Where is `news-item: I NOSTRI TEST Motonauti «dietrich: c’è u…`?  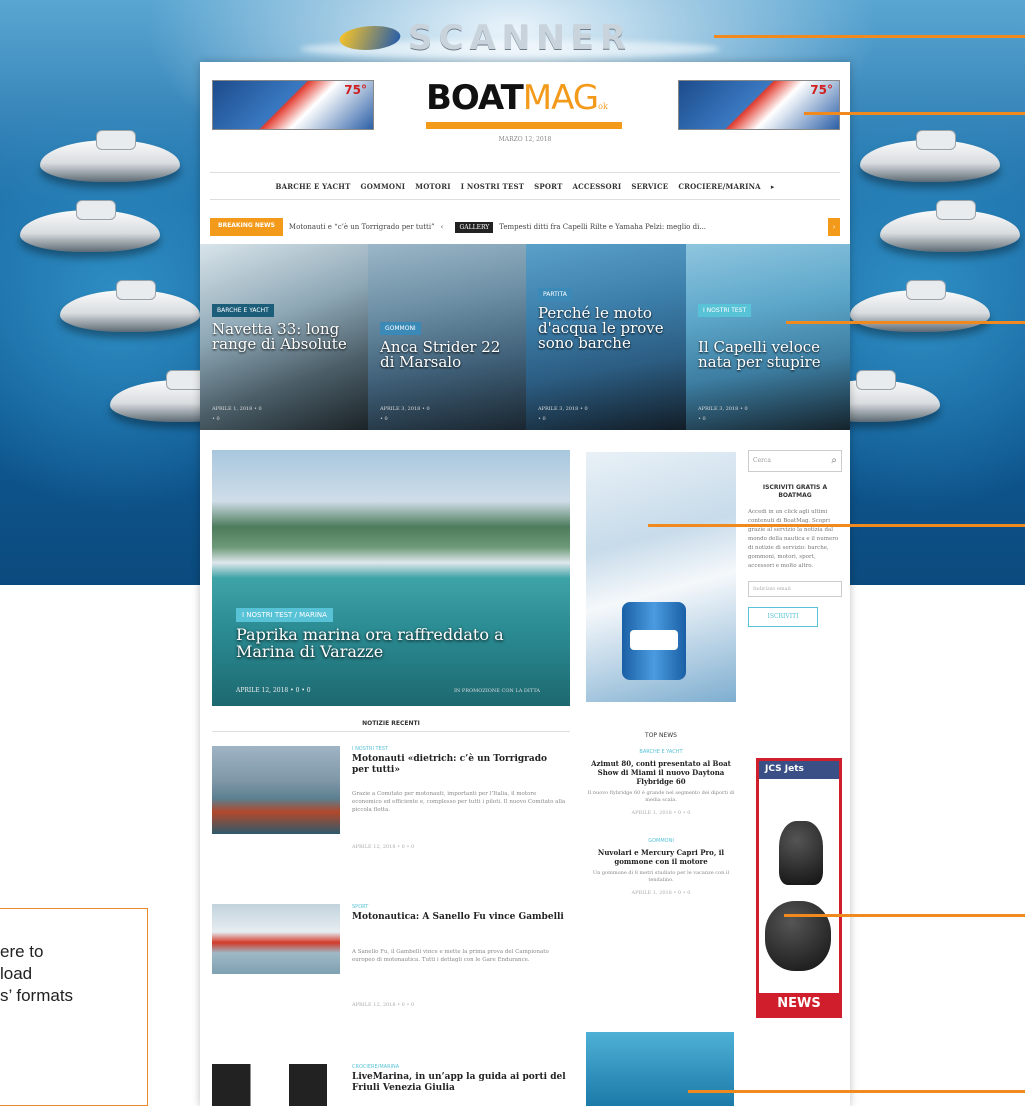
news-item: I NOSTRI TEST Motonauti «dietrich: c’è u… is located at coordinates (391, 808).